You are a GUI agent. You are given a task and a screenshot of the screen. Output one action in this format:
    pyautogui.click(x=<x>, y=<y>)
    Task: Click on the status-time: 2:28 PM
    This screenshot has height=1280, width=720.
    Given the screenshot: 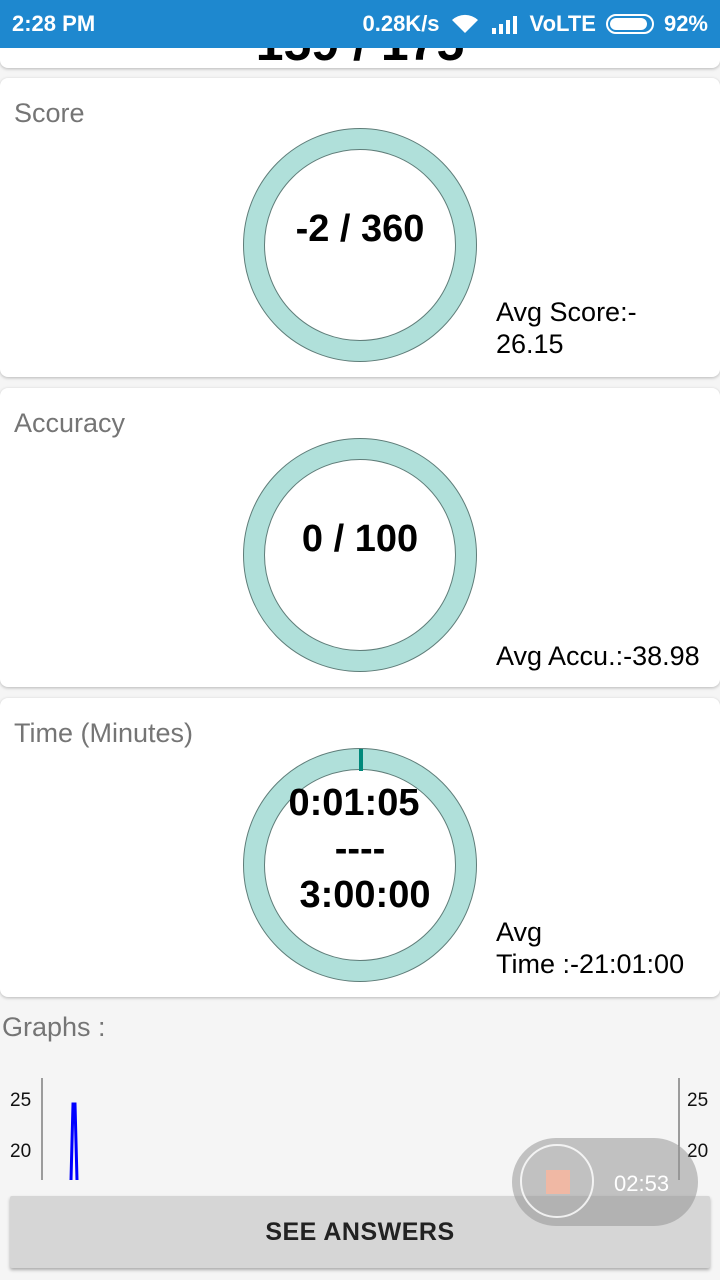 What is the action you would take?
    pyautogui.click(x=54, y=23)
    